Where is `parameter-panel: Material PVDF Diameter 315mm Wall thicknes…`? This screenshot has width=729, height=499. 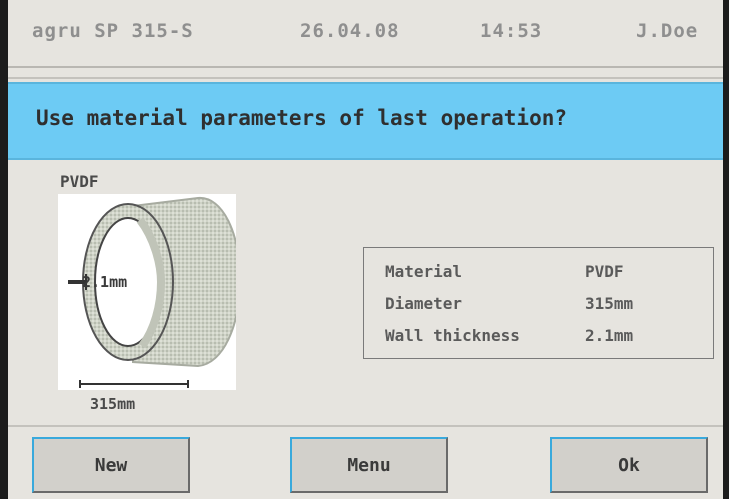 parameter-panel: Material PVDF Diameter 315mm Wall thicknes… is located at coordinates (538, 303).